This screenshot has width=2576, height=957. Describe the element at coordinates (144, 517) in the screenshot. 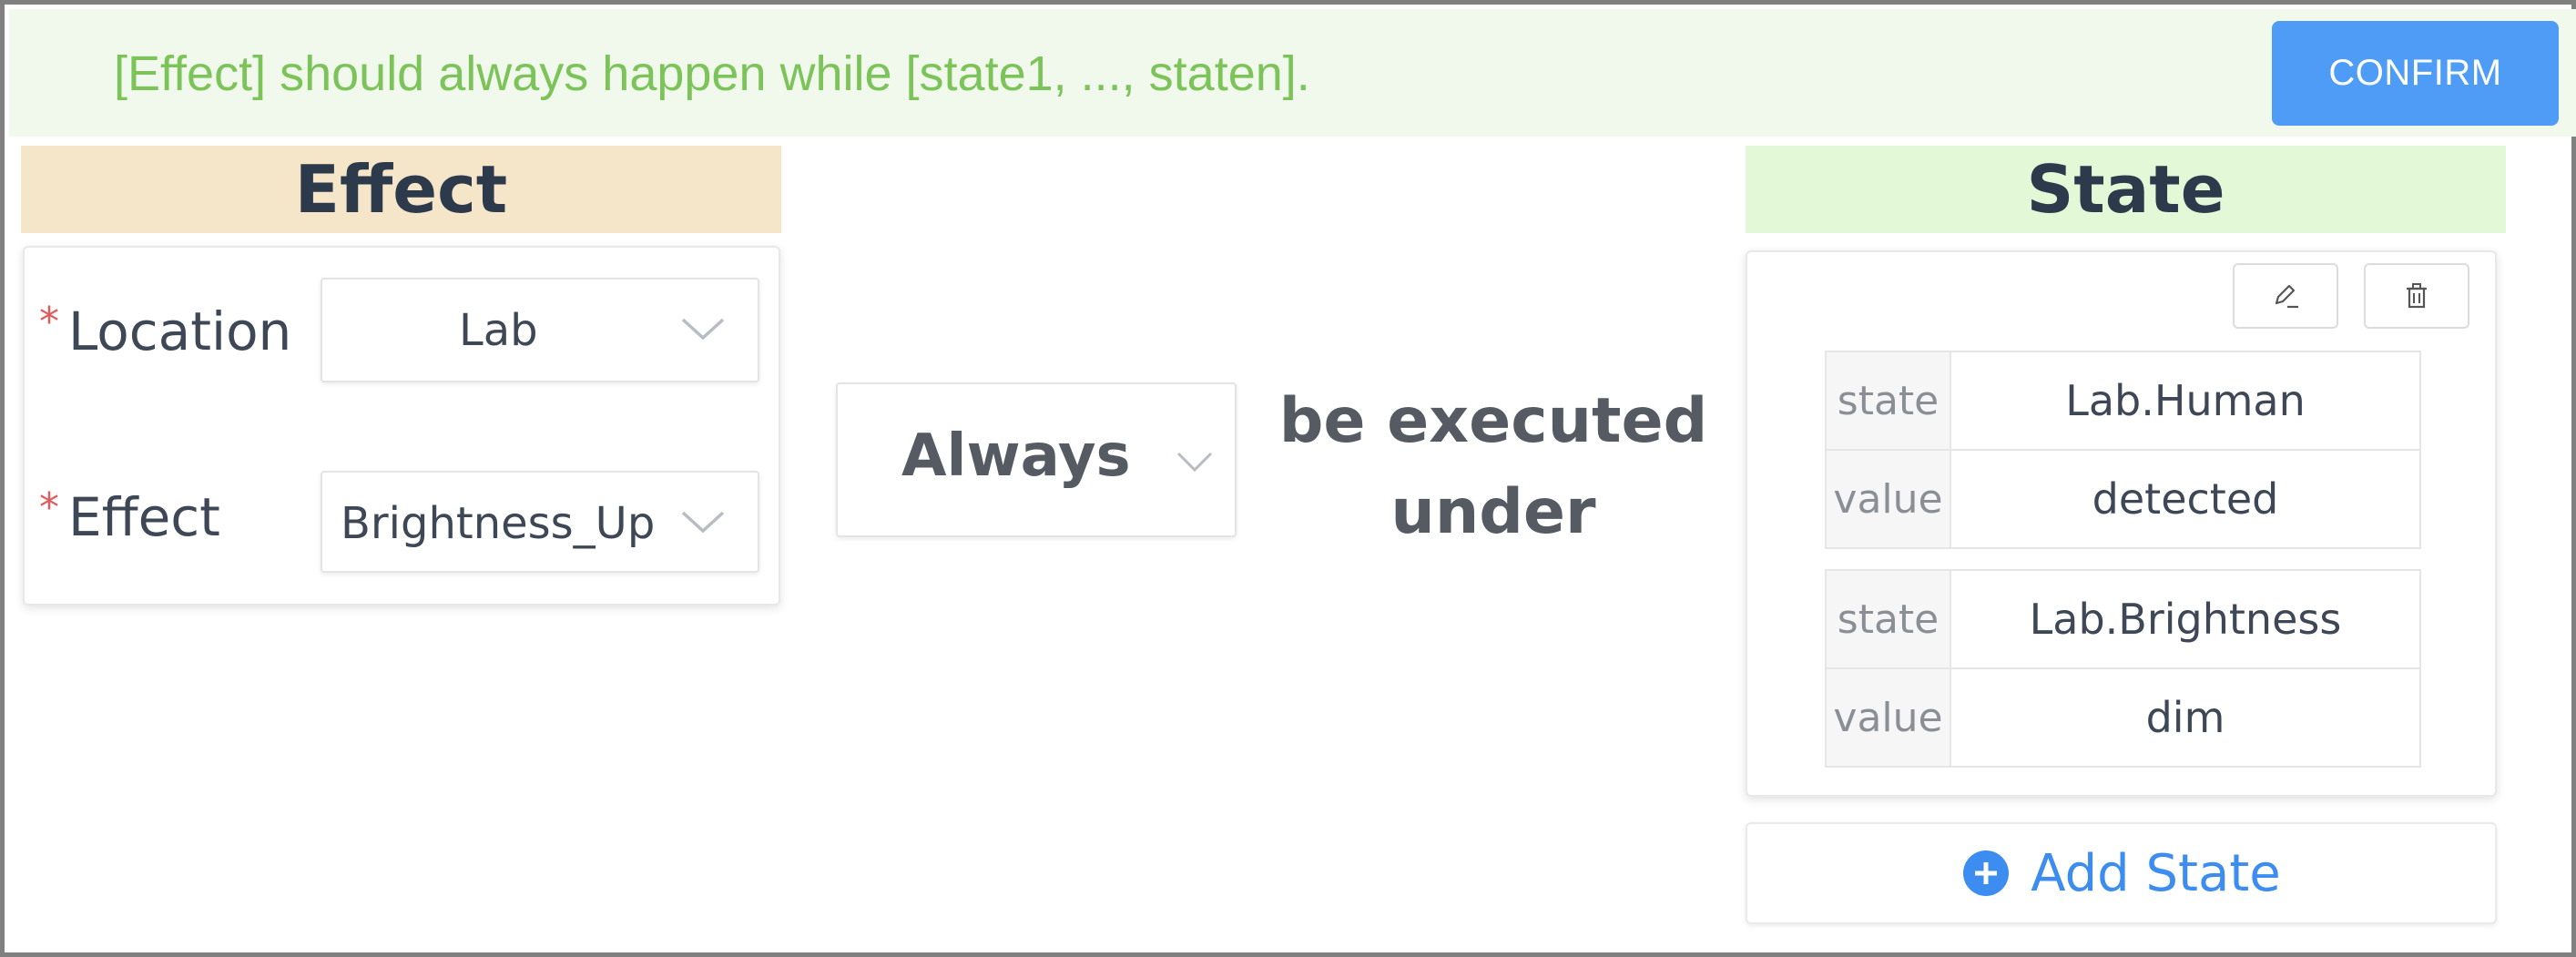

I see `effect-label: Effect` at that location.